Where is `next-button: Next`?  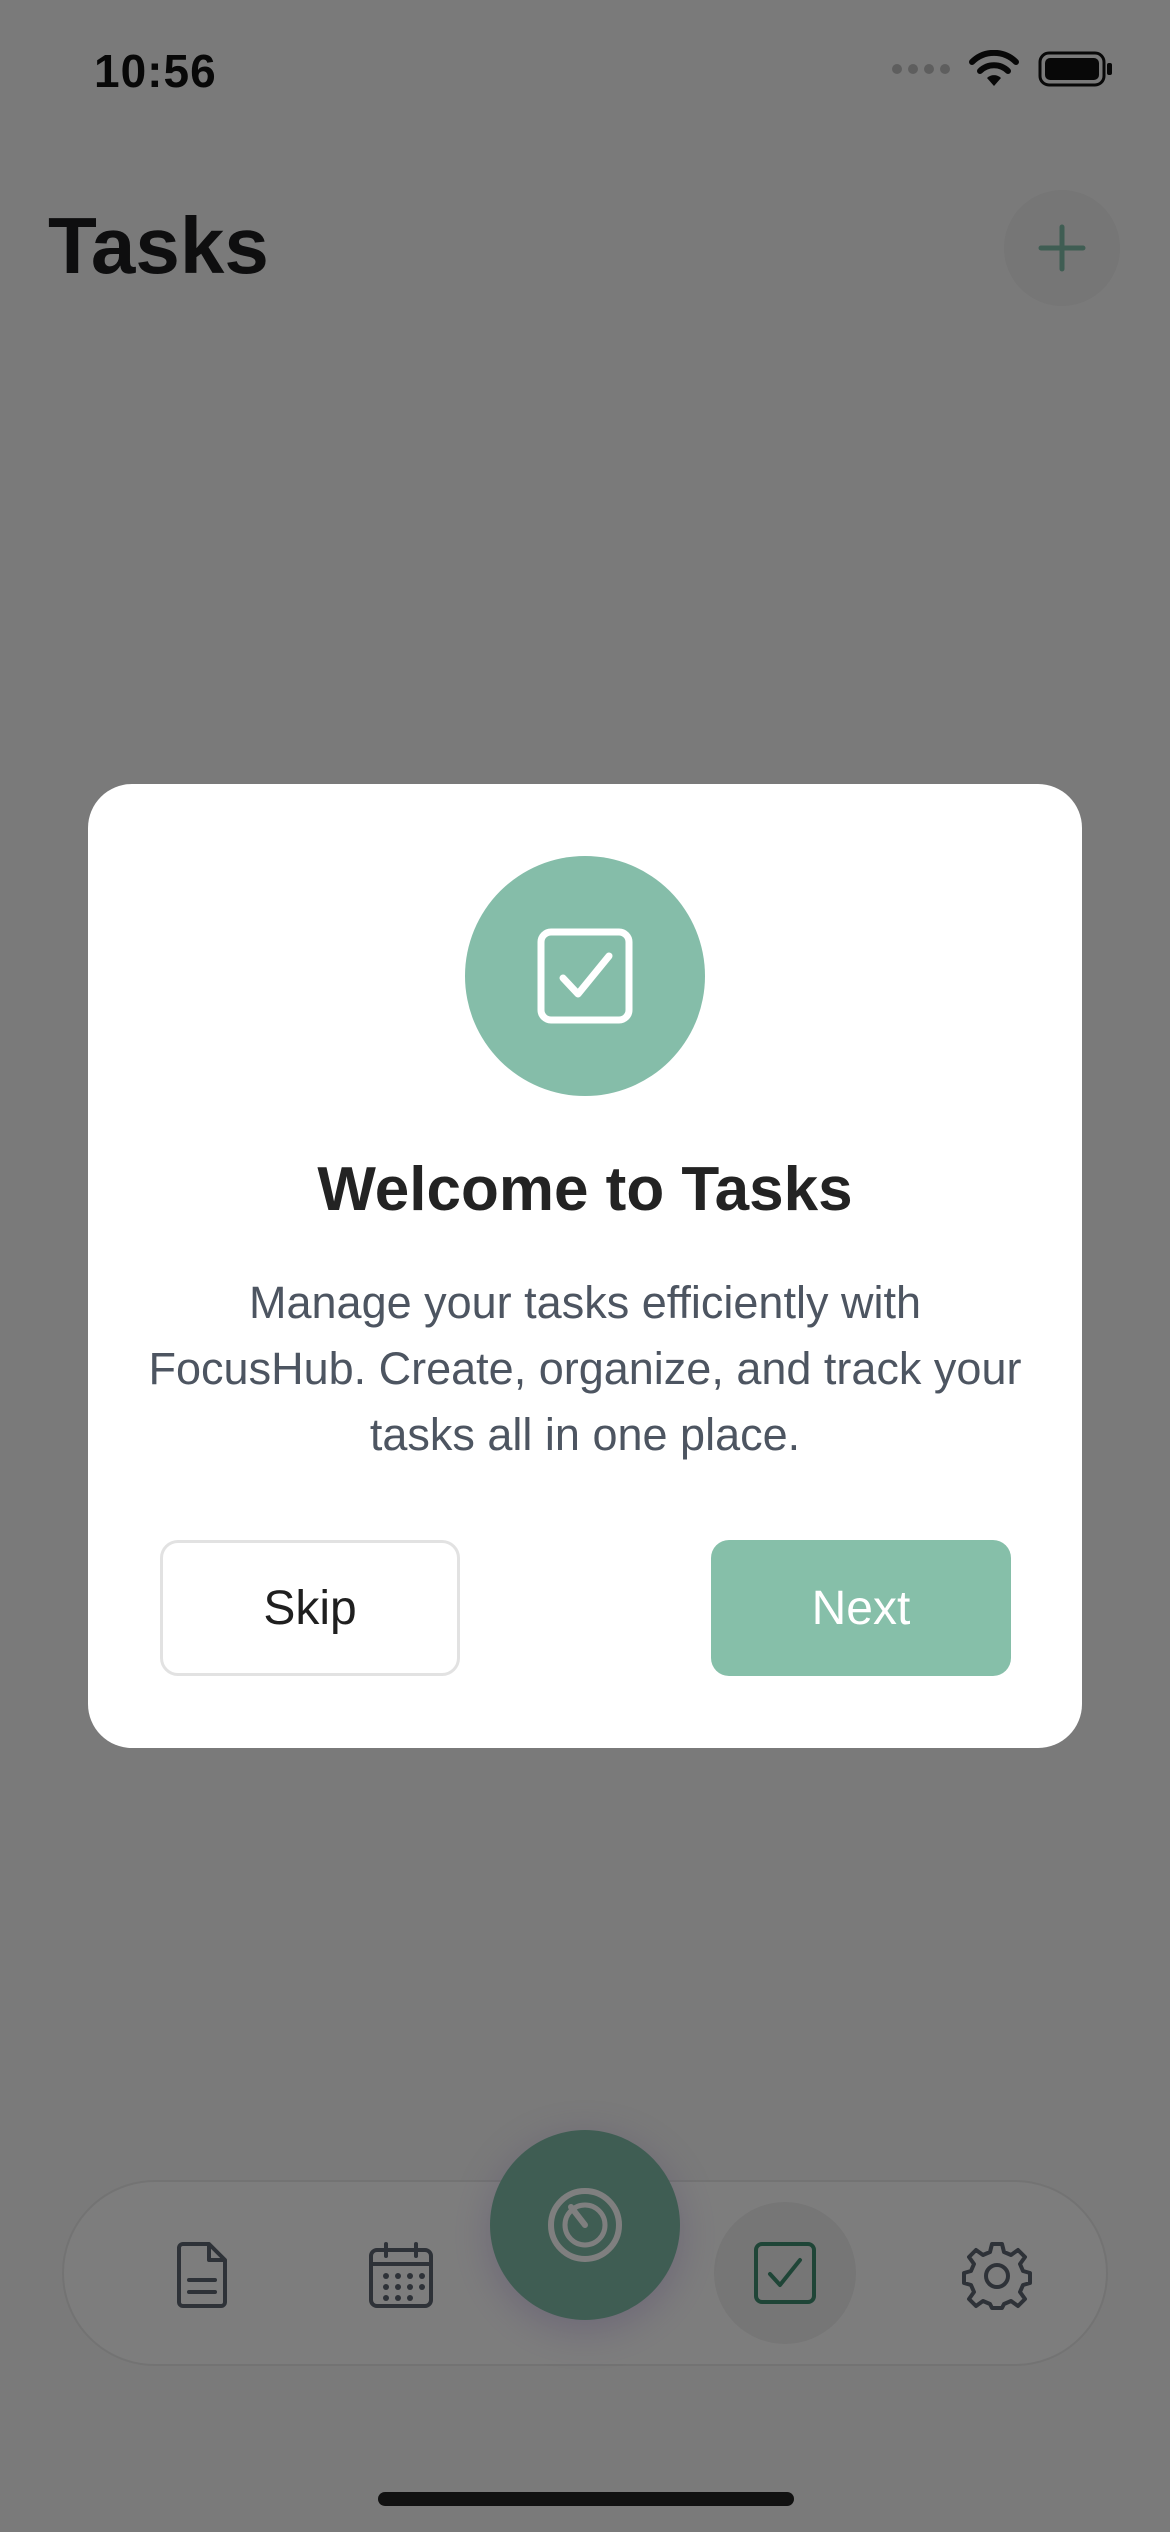
next-button: Next is located at coordinates (861, 1608).